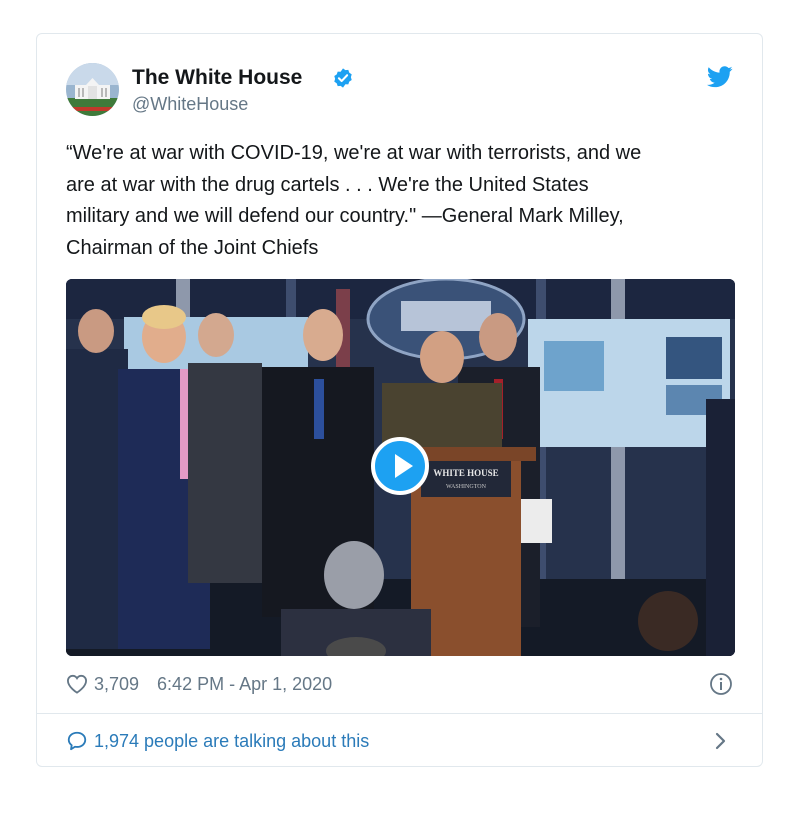 This screenshot has width=799, height=817. Describe the element at coordinates (465, 473) in the screenshot. I see `podium-sign-line1: WHITE HOUSE` at that location.